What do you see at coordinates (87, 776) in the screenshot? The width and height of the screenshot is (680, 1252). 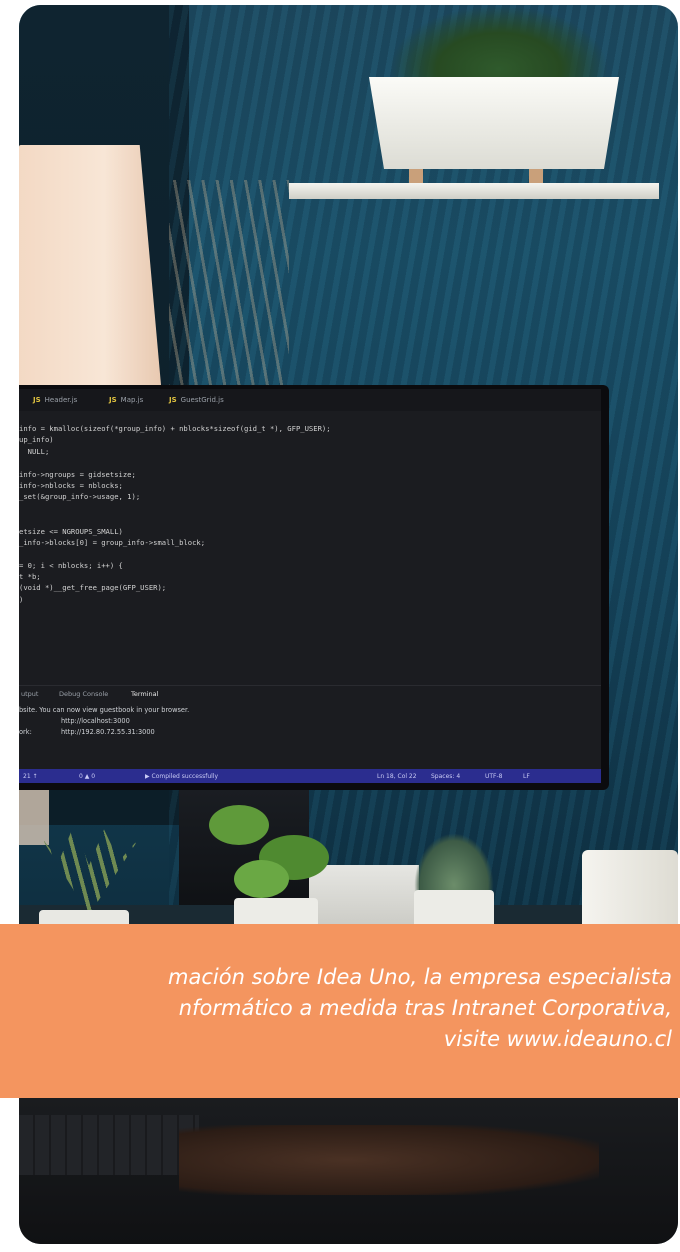 I see `status-item: 0 ▲ 0` at bounding box center [87, 776].